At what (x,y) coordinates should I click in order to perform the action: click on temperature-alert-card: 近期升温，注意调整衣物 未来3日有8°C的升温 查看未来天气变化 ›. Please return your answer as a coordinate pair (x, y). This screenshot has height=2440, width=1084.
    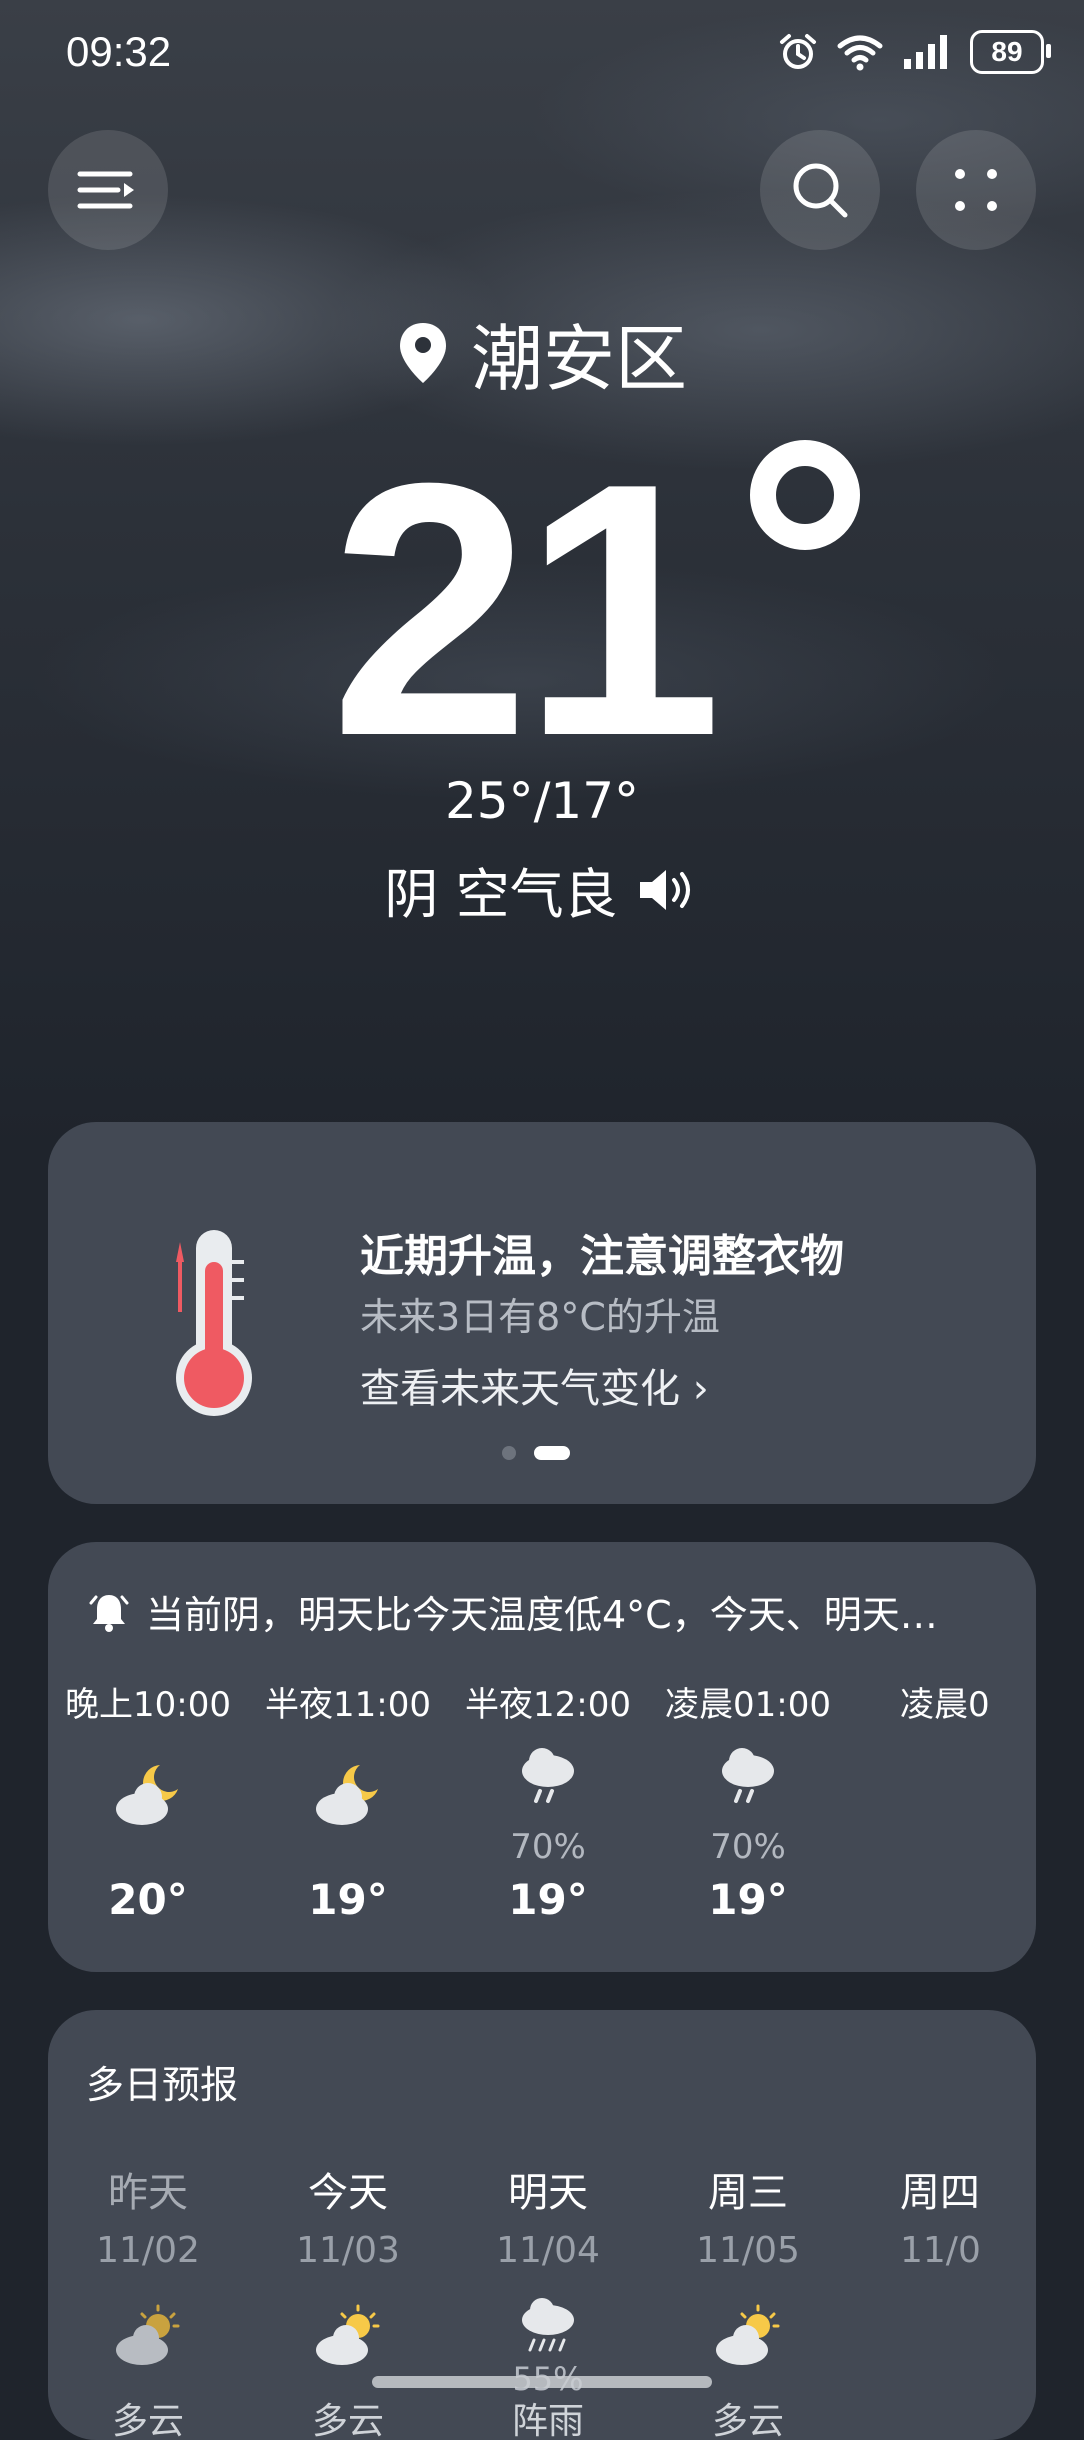
    Looking at the image, I should click on (542, 1313).